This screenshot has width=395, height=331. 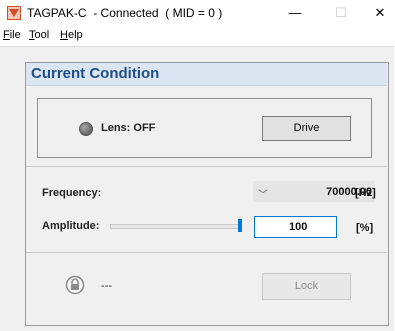 I want to click on amplitude-label: Amplitude:, so click(x=71, y=226).